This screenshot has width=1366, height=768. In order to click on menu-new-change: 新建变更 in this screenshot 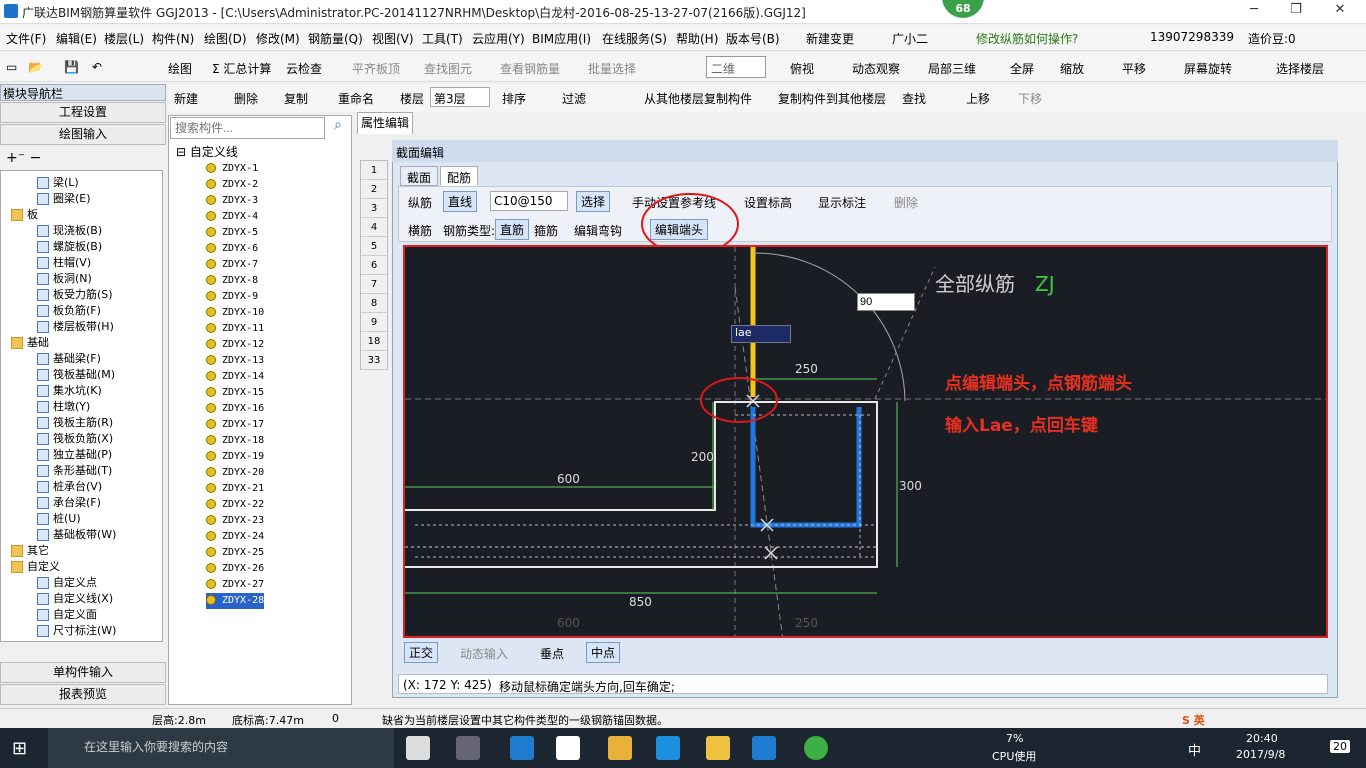, I will do `click(830, 38)`.